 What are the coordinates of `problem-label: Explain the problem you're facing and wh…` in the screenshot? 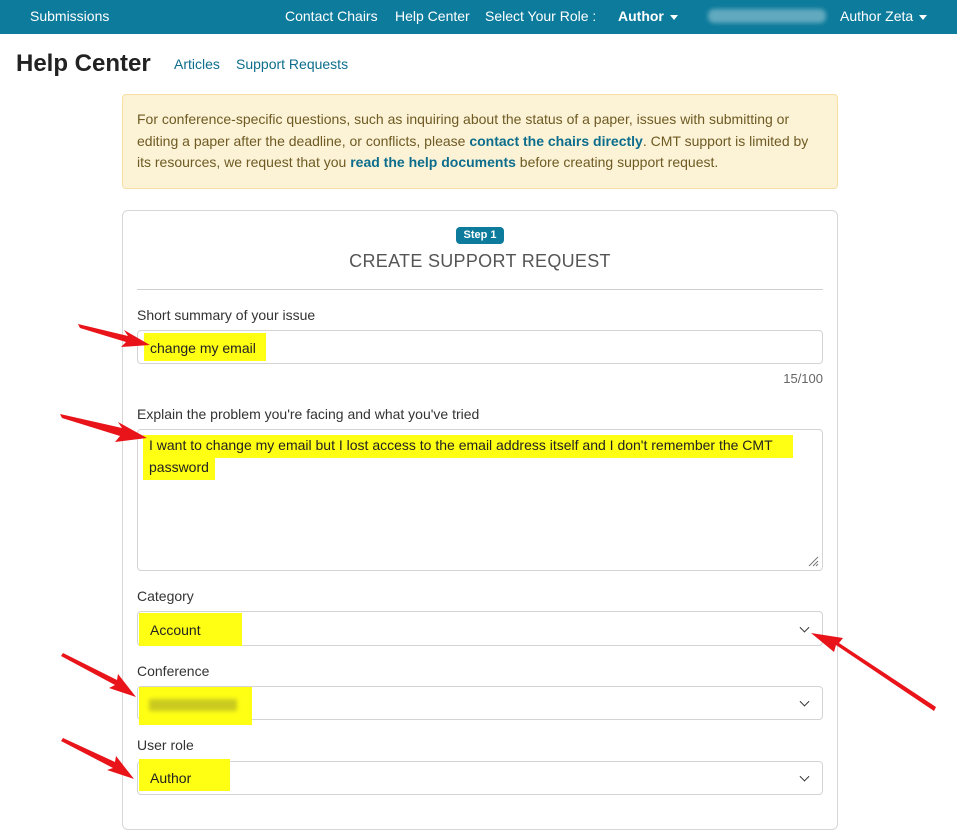 It's located at (308, 414).